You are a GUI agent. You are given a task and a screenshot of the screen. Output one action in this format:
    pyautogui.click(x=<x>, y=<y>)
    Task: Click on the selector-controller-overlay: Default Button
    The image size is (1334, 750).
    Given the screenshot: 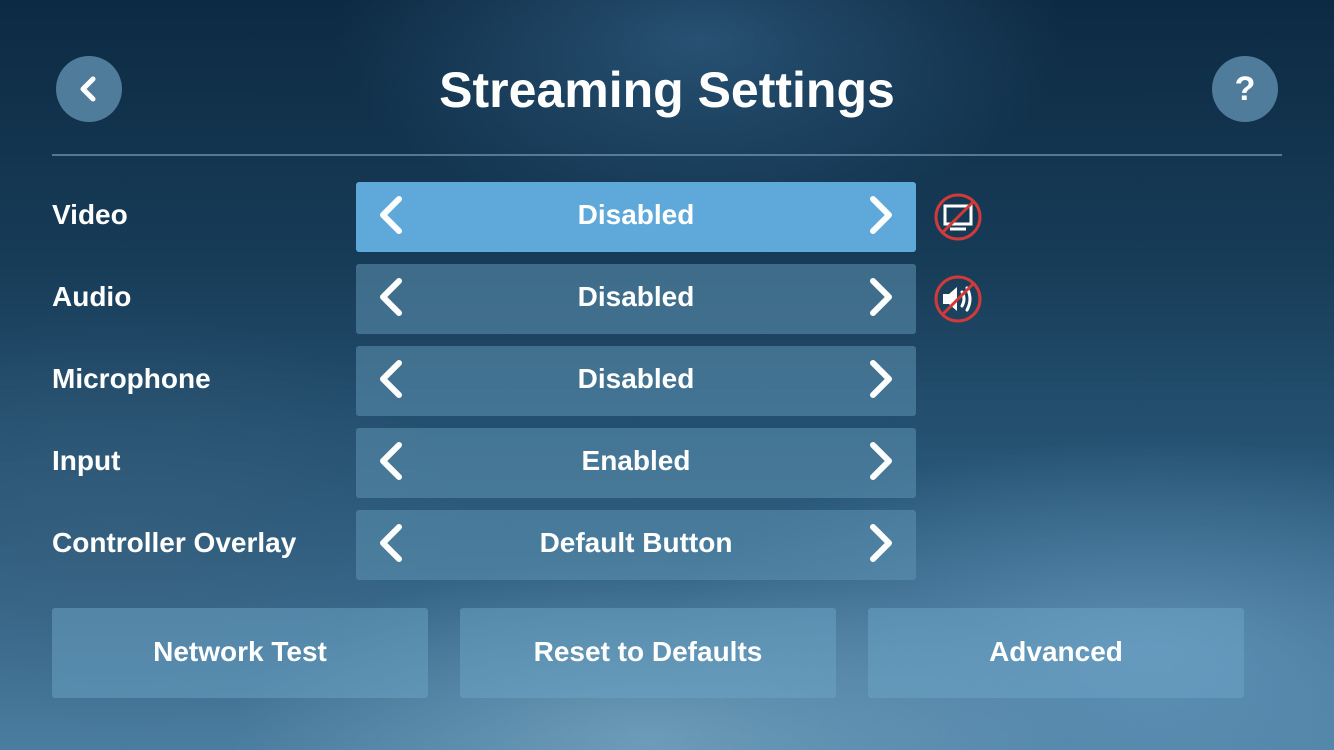 What is the action you would take?
    pyautogui.click(x=636, y=545)
    